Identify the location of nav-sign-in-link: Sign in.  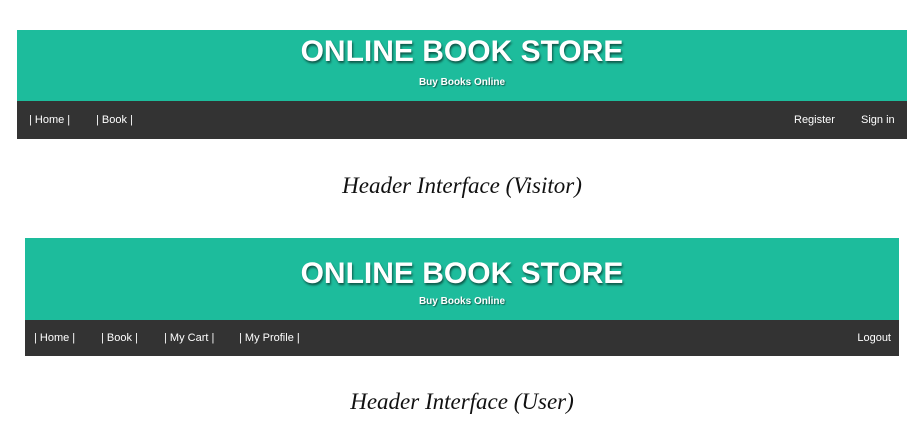
(878, 120).